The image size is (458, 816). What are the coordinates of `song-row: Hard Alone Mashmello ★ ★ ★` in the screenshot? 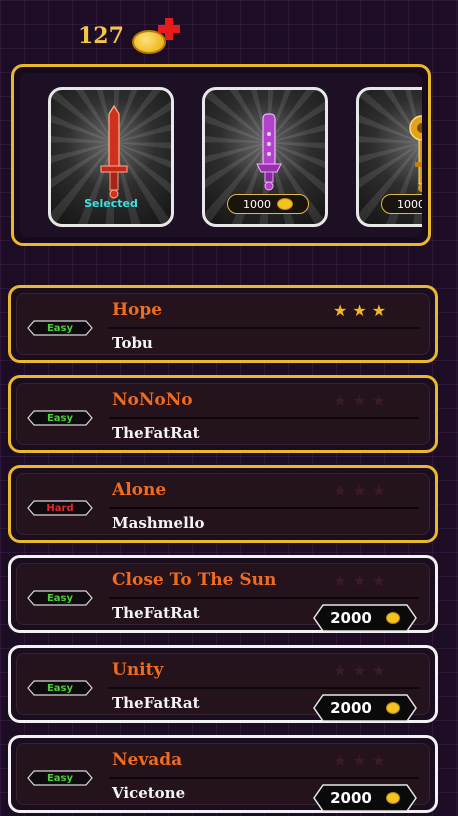 It's located at (223, 504).